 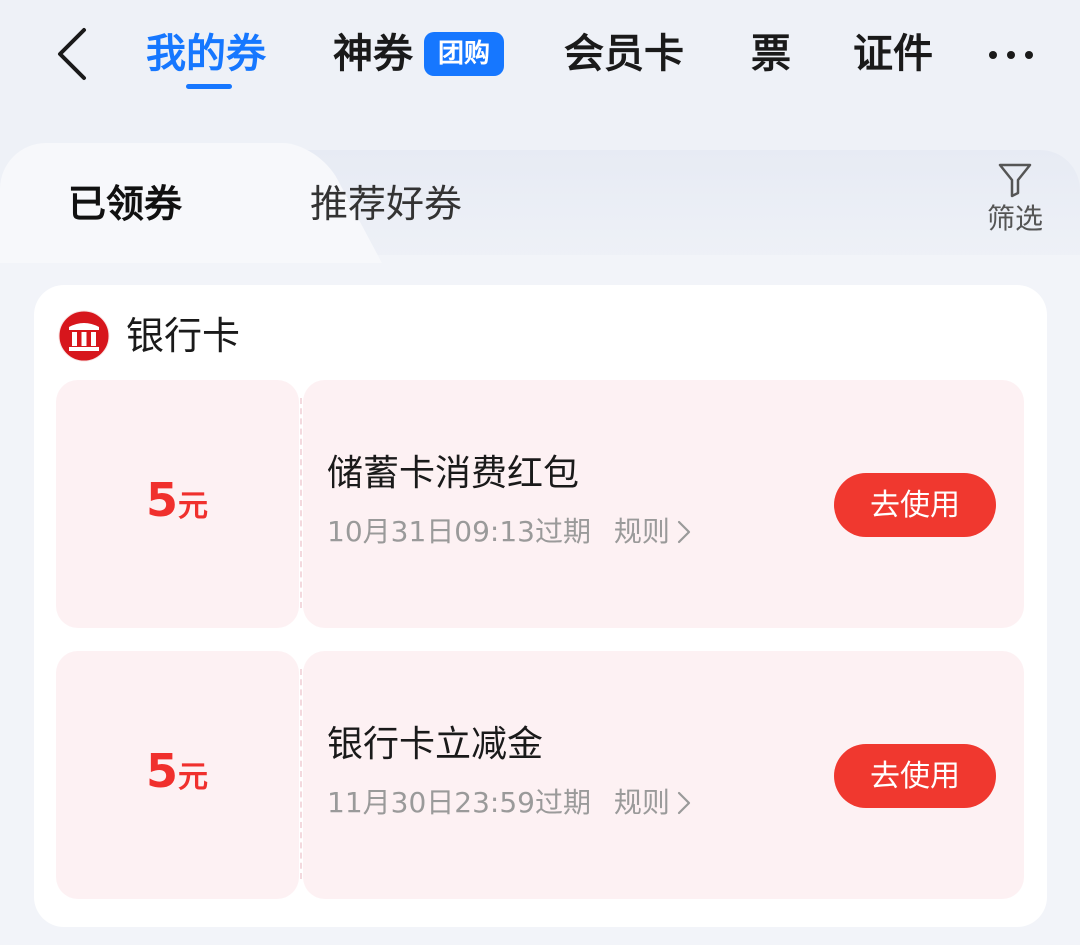 I want to click on coupon-meta: 11月30日23:59过期 规则, so click(x=509, y=803).